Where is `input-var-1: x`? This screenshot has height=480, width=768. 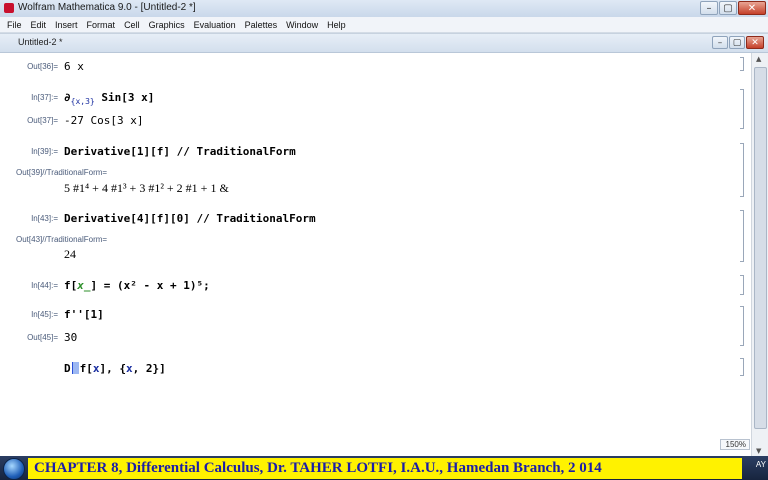 input-var-1: x is located at coordinates (96, 368).